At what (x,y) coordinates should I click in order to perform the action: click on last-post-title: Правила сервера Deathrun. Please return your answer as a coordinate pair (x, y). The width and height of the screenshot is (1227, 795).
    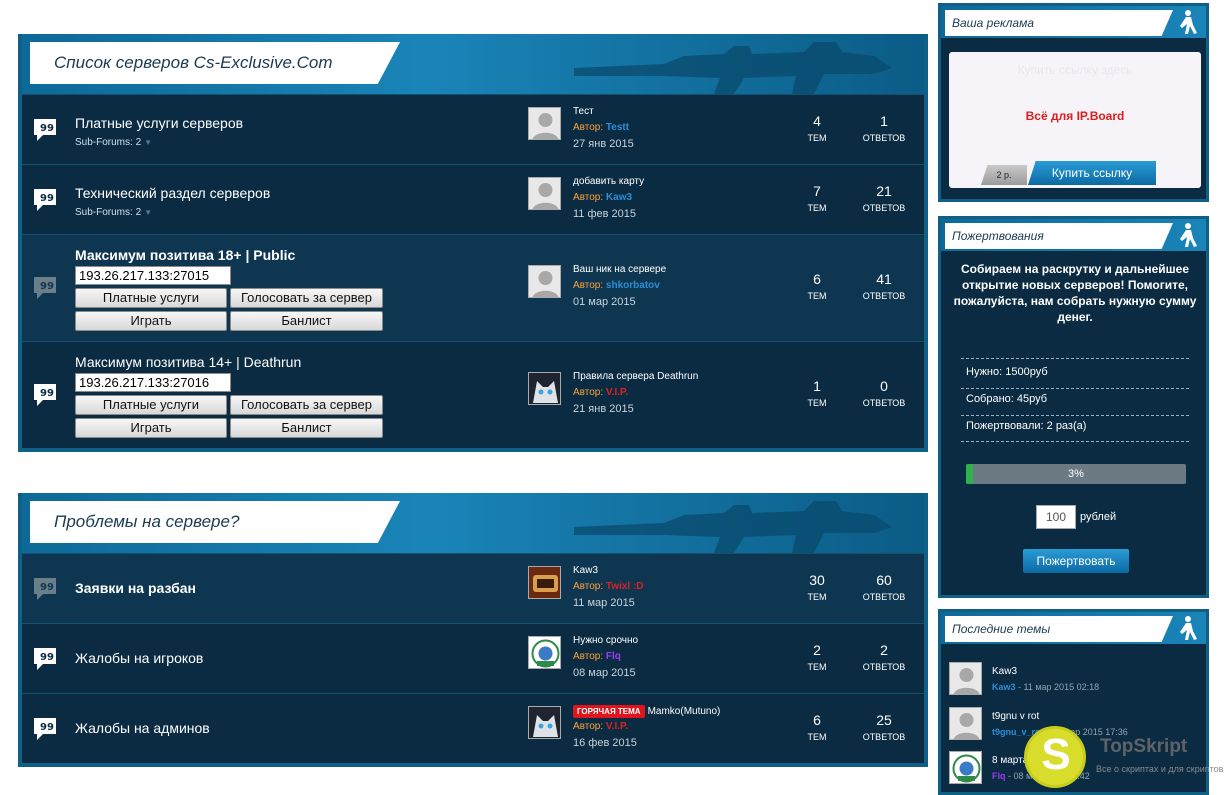
    Looking at the image, I should click on (635, 376).